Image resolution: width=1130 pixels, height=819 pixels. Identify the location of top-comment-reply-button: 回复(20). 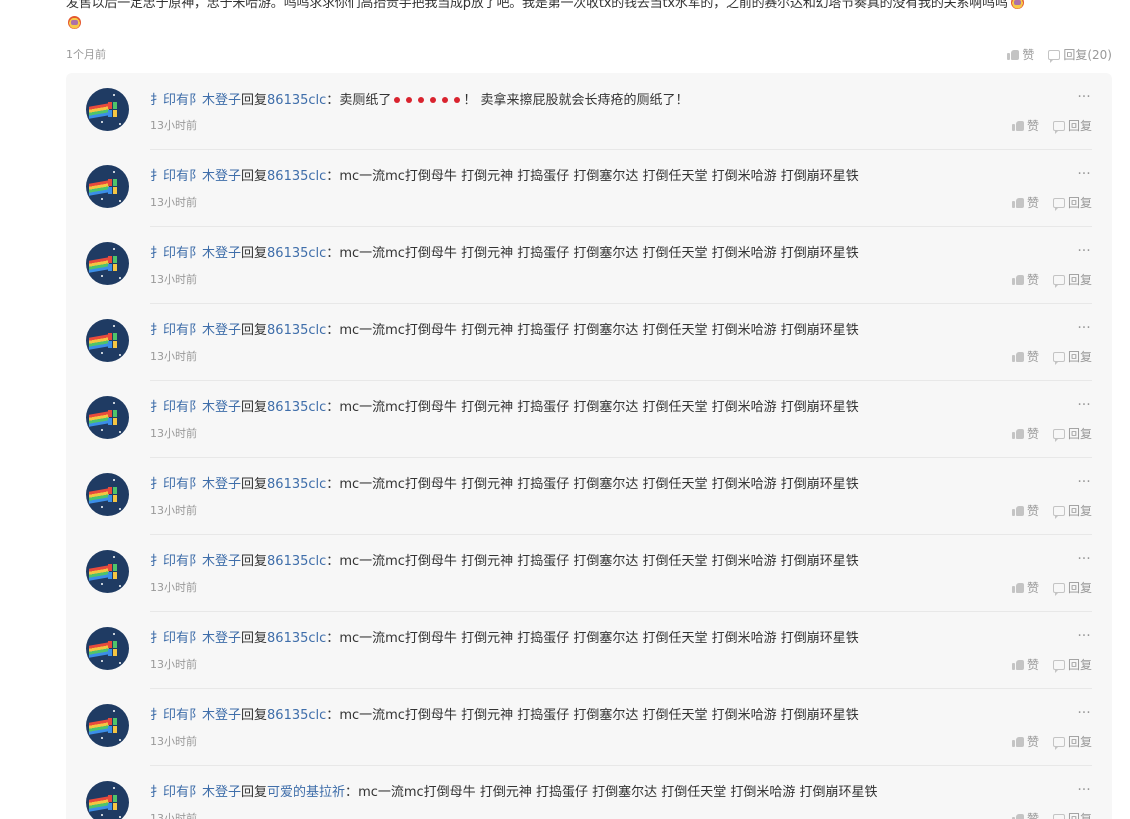
(1080, 54).